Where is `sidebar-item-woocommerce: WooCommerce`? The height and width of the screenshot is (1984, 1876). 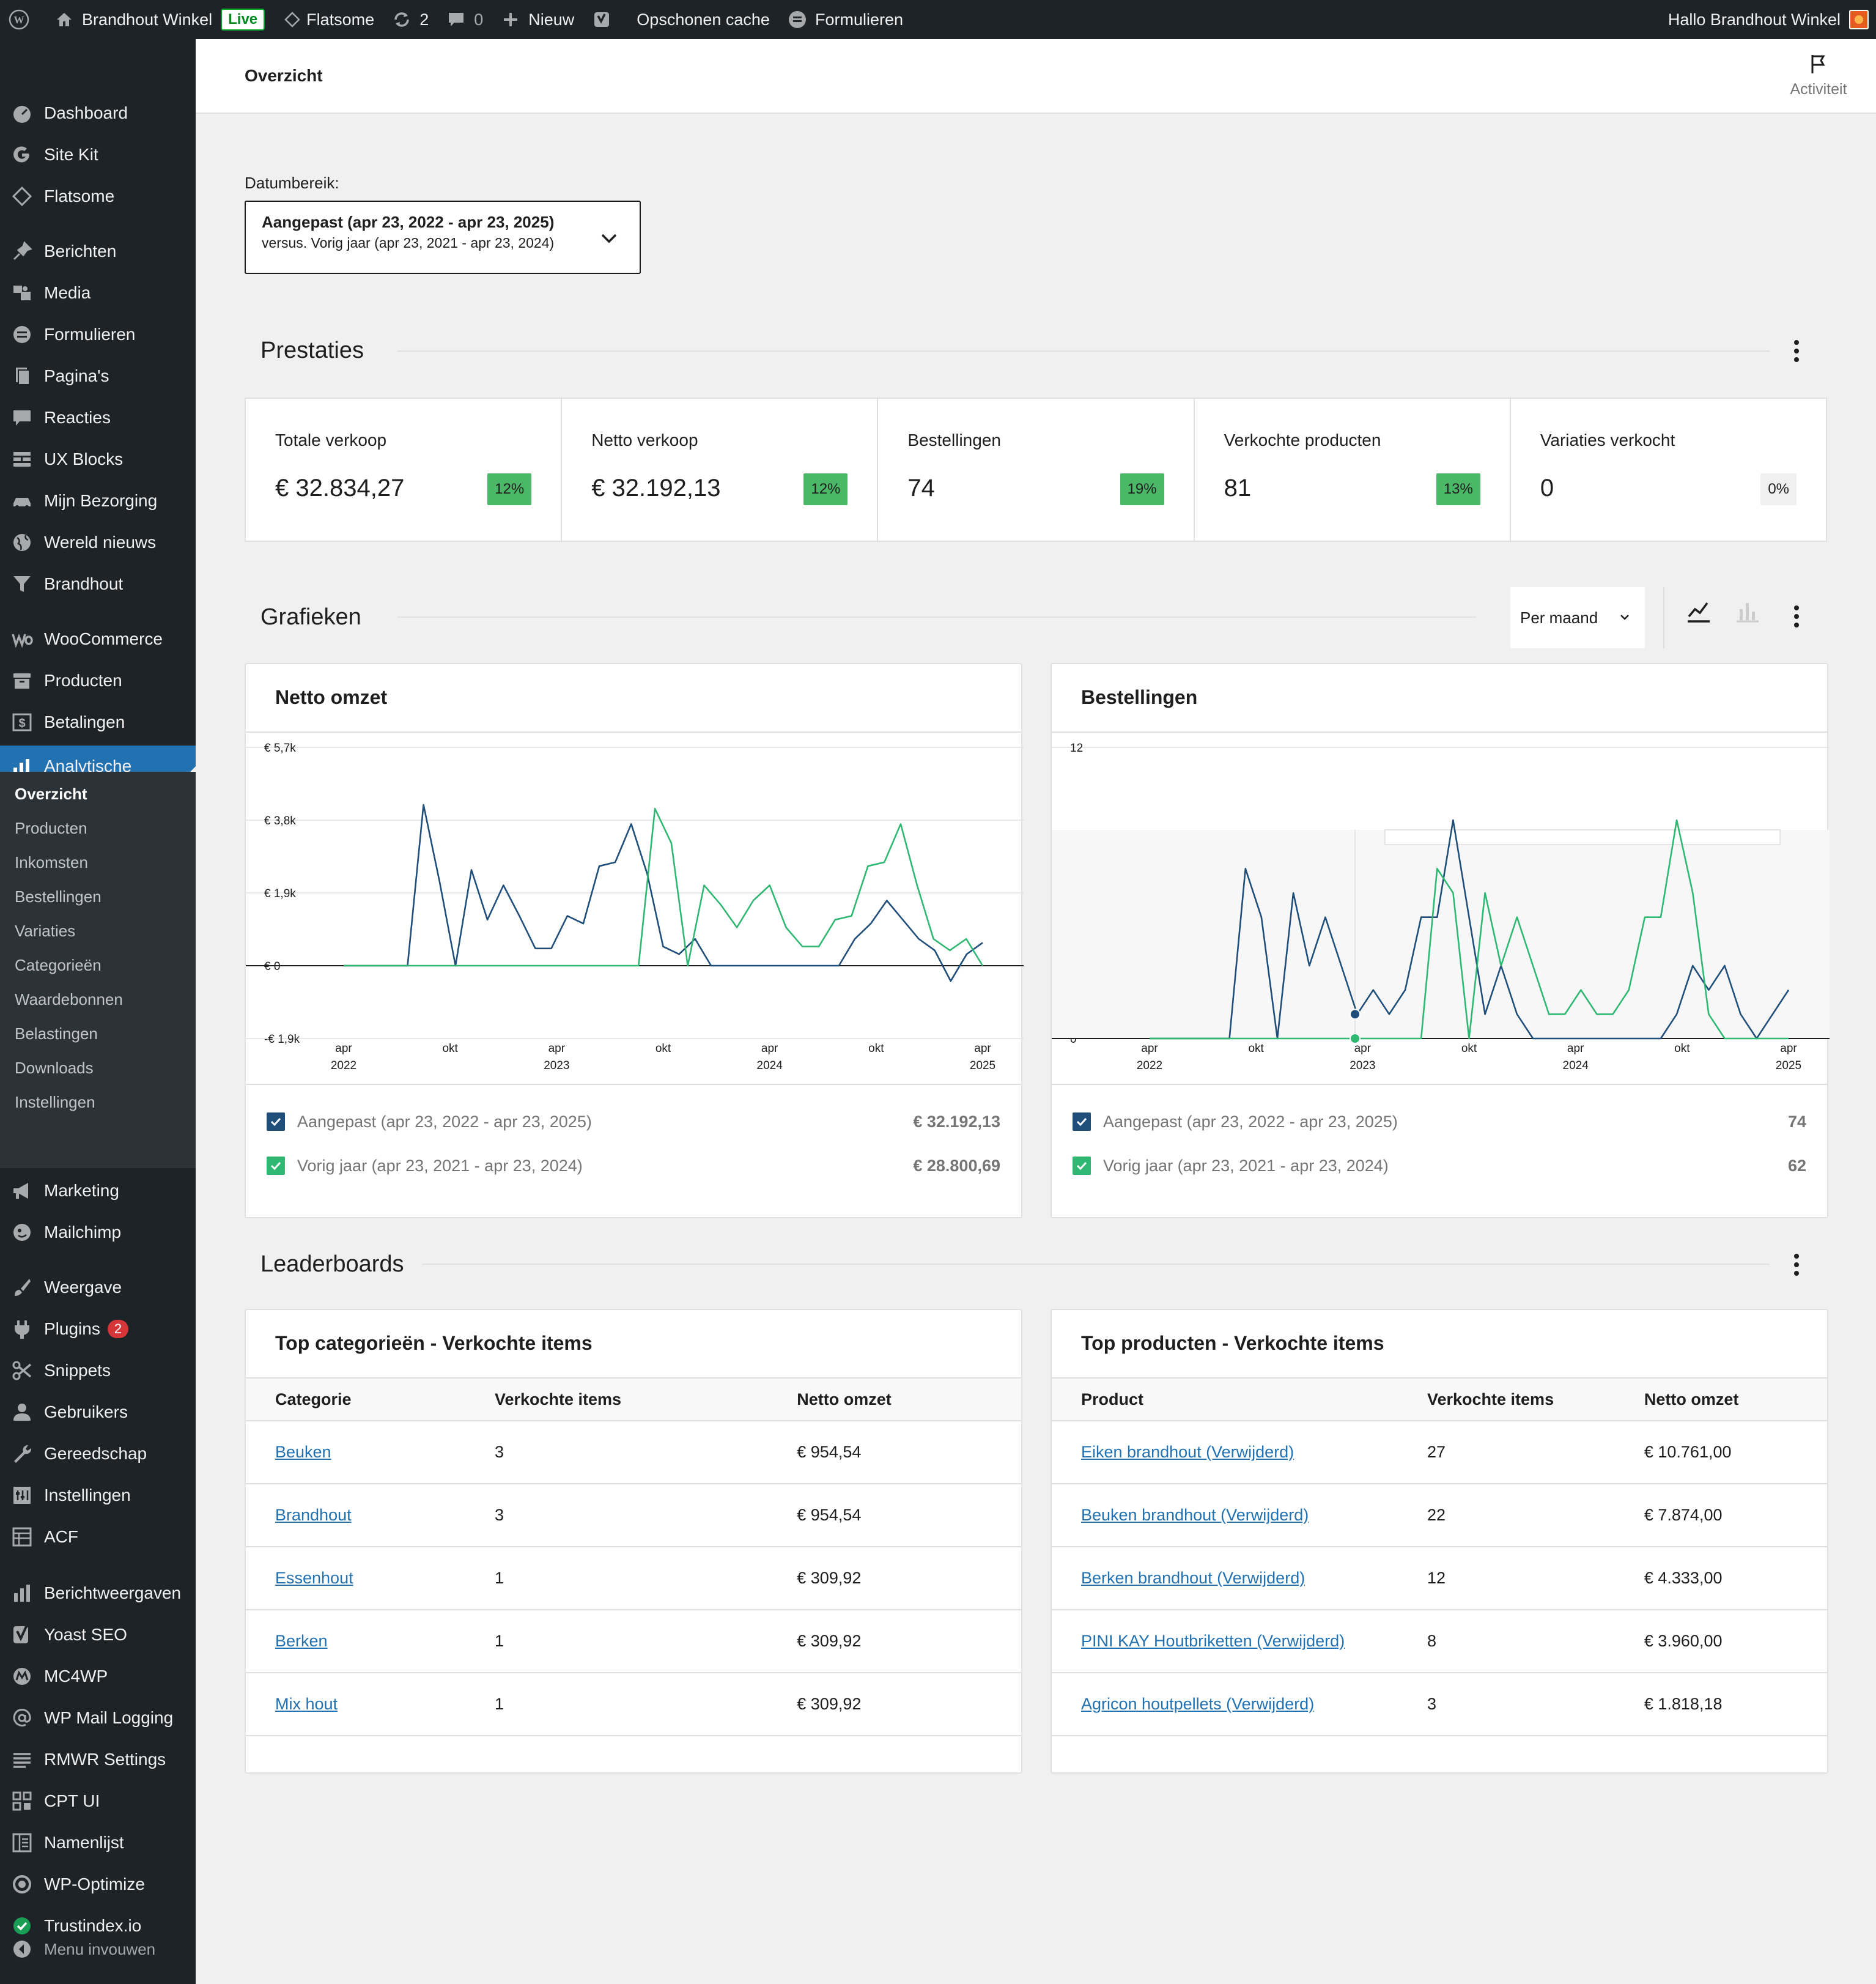
sidebar-item-woocommerce: WooCommerce is located at coordinates (98, 639).